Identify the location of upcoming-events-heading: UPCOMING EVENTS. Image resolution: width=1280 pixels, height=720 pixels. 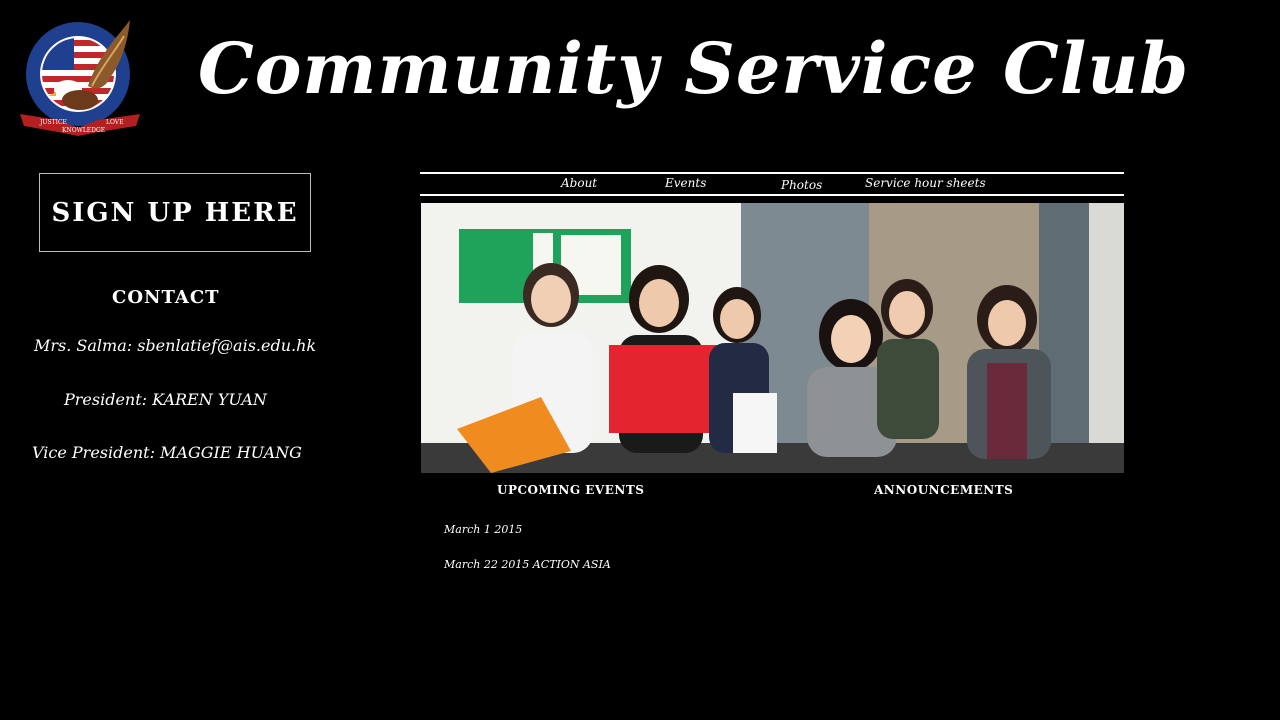
(571, 490).